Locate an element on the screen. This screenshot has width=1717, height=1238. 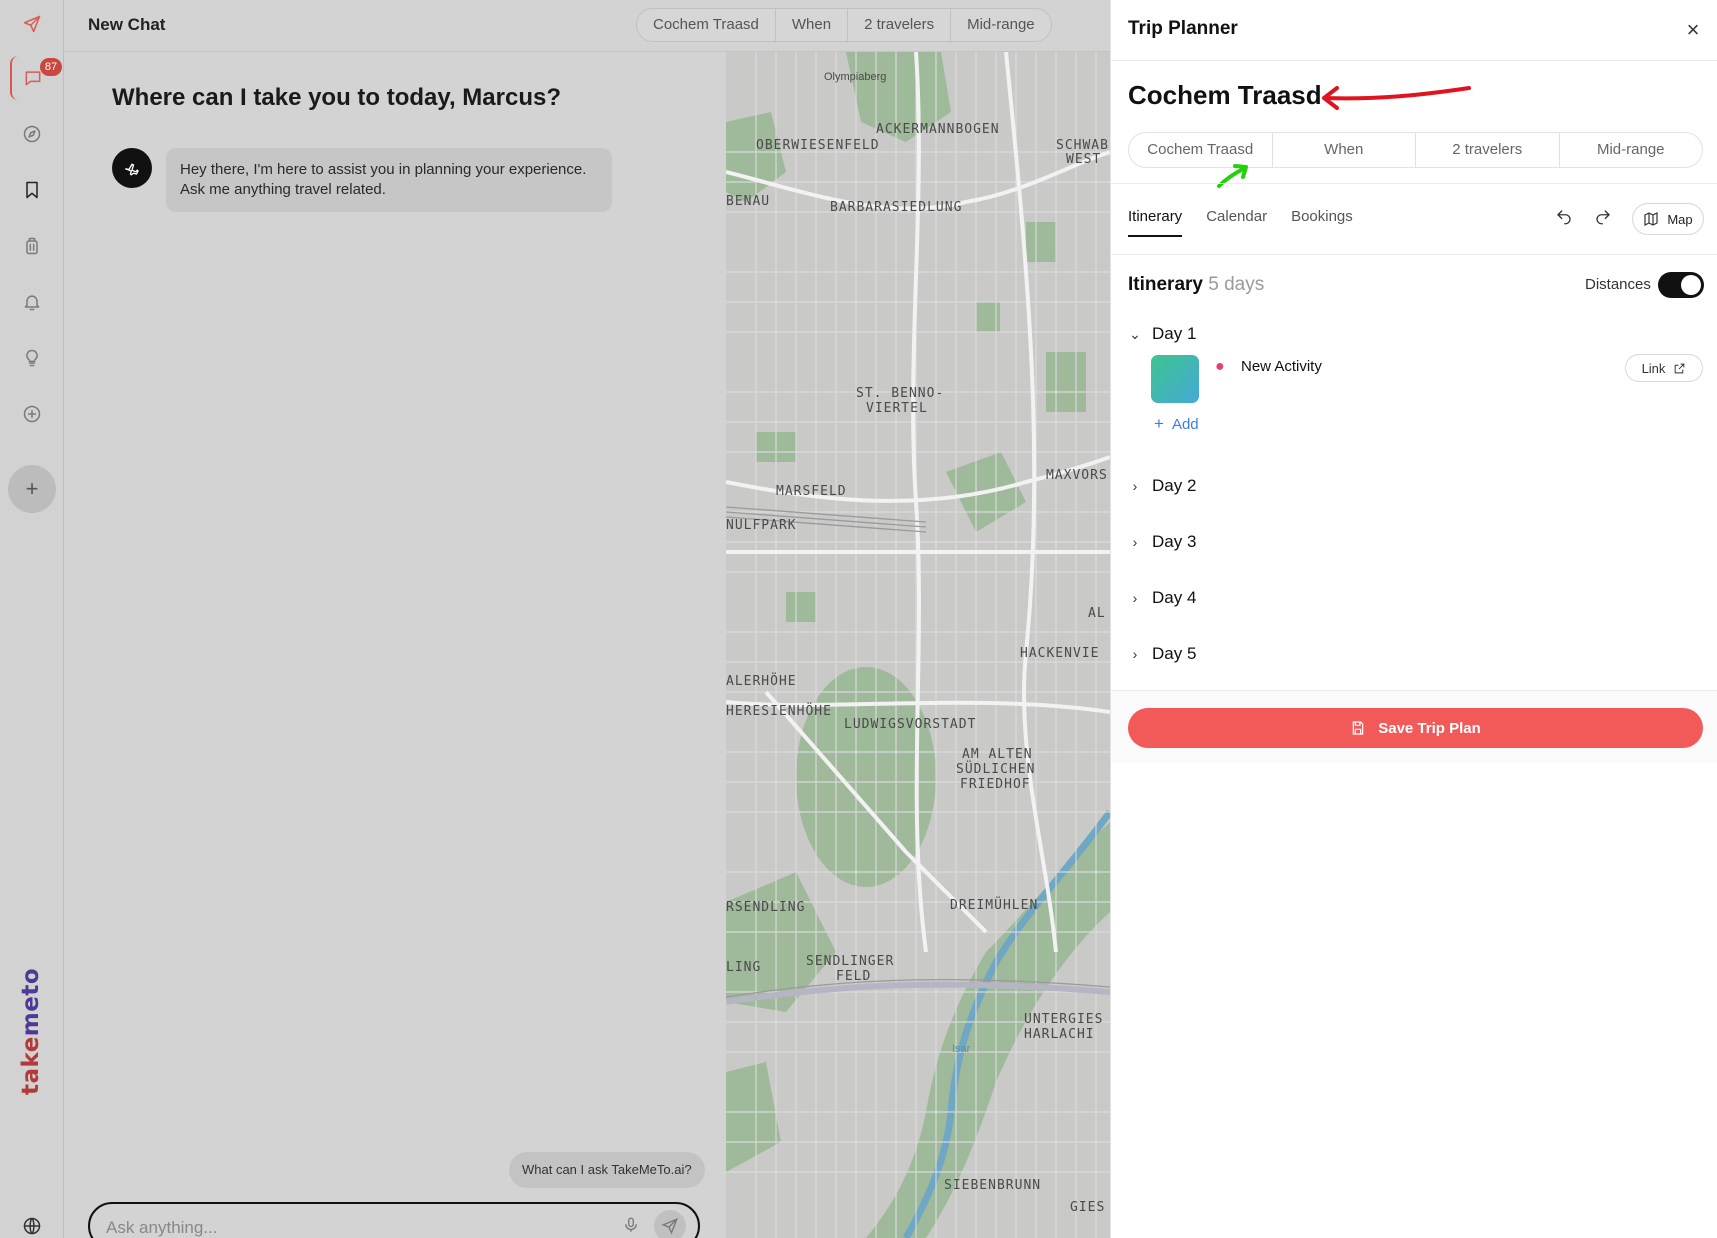
close-icon: × is located at coordinates (1693, 30).